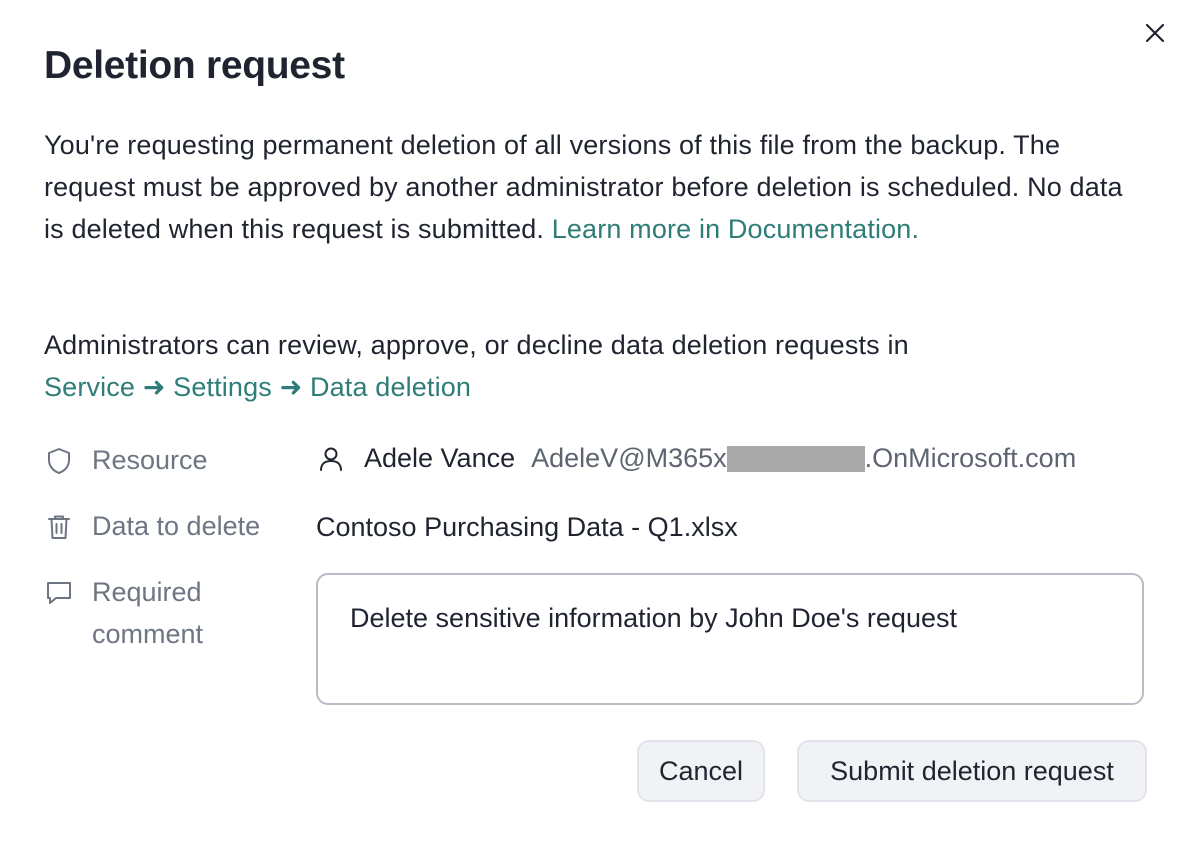 The image size is (1190, 848). I want to click on cancel-button: Cancel, so click(701, 771).